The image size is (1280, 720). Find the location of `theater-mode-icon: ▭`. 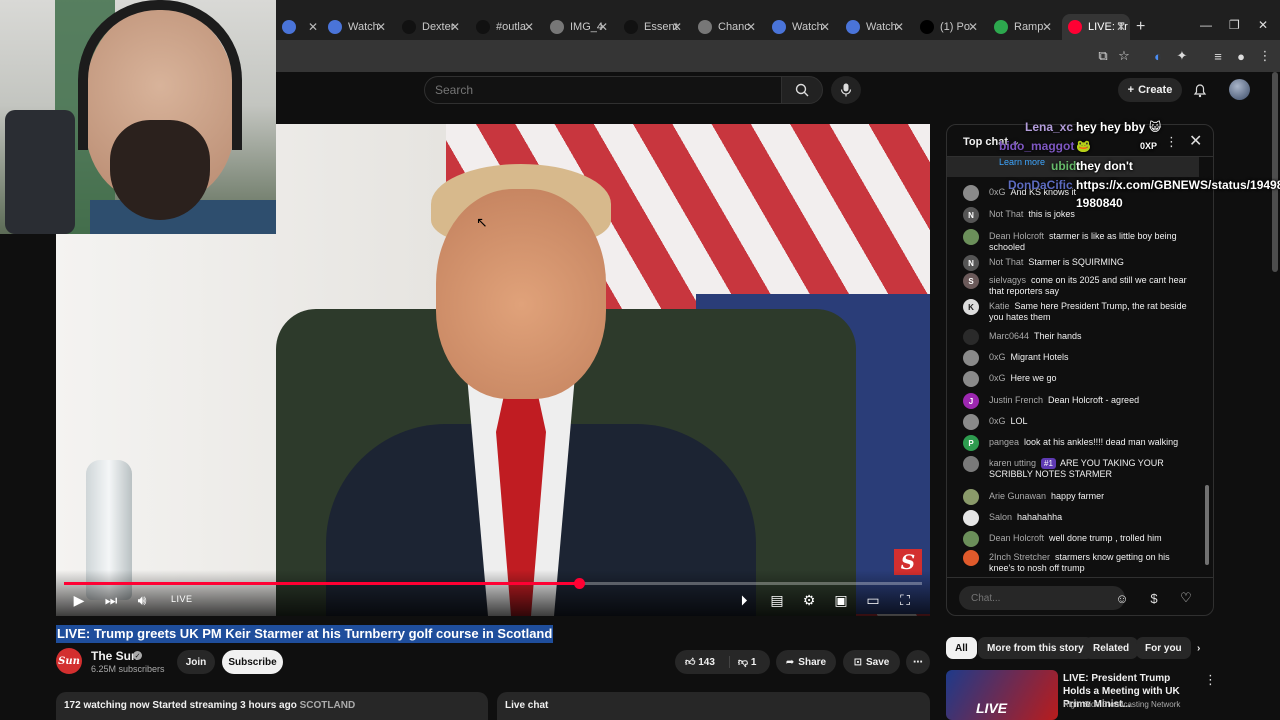

theater-mode-icon: ▭ is located at coordinates (873, 600).